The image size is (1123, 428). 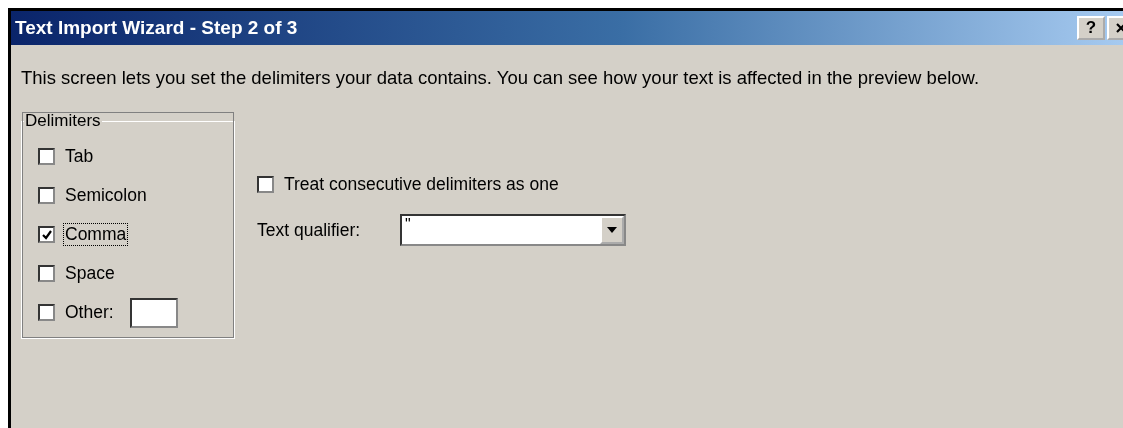 What do you see at coordinates (501, 78) in the screenshot?
I see `description-text: This screen lets you set the delimiters your data contains. You can see how your text is affected in the preview below.` at bounding box center [501, 78].